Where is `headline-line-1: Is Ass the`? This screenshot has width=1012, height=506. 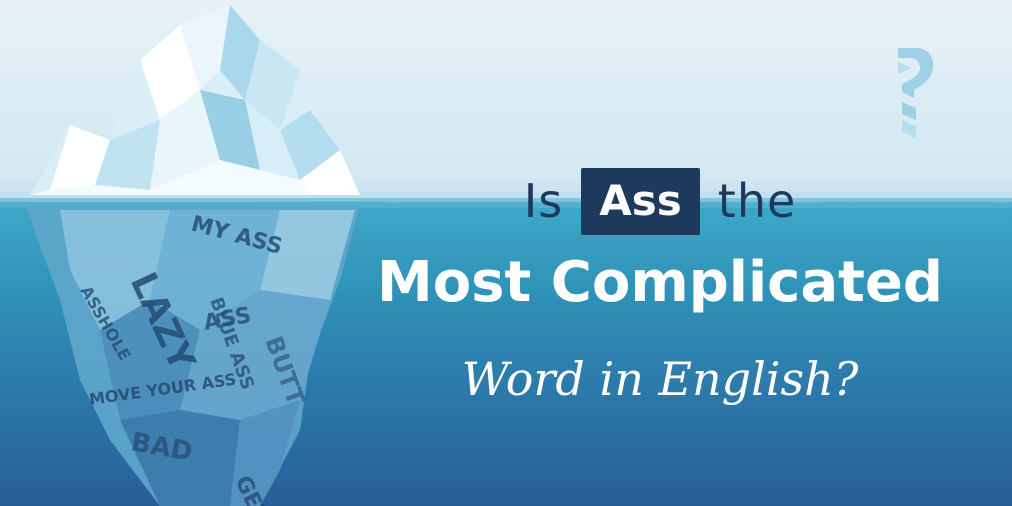 headline-line-1: Is Ass the is located at coordinates (660, 201).